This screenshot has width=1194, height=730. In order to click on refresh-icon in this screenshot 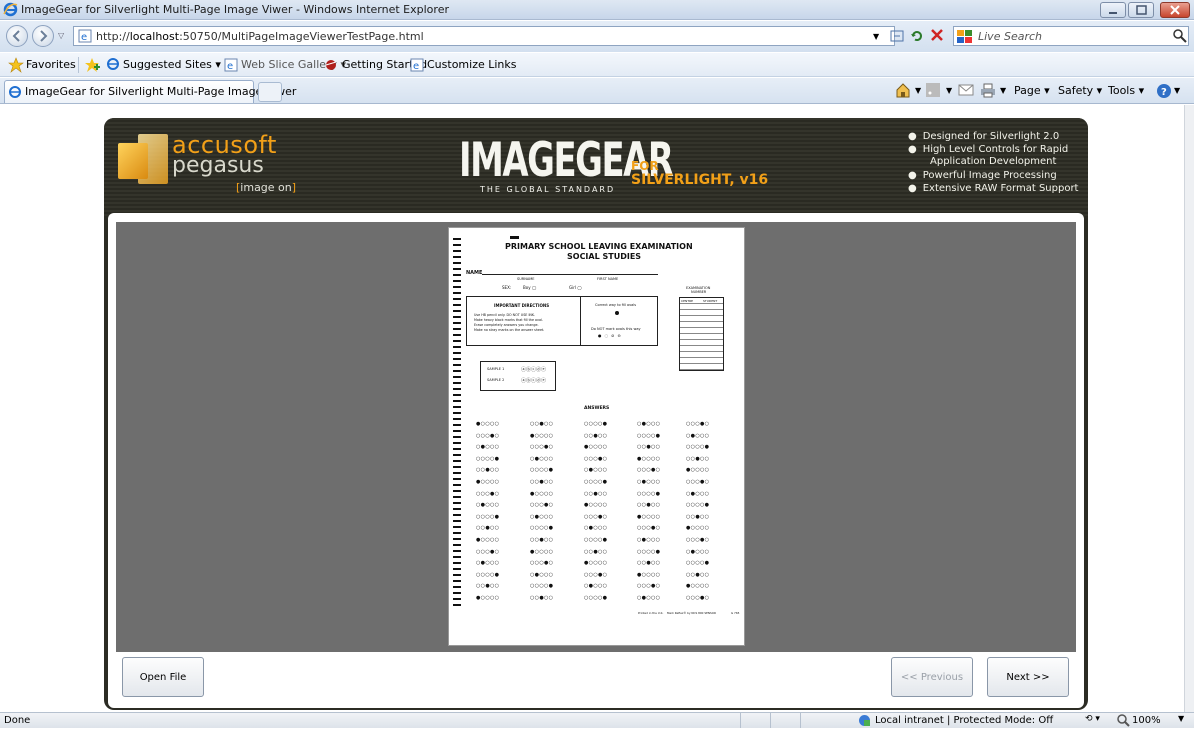, I will do `click(917, 37)`.